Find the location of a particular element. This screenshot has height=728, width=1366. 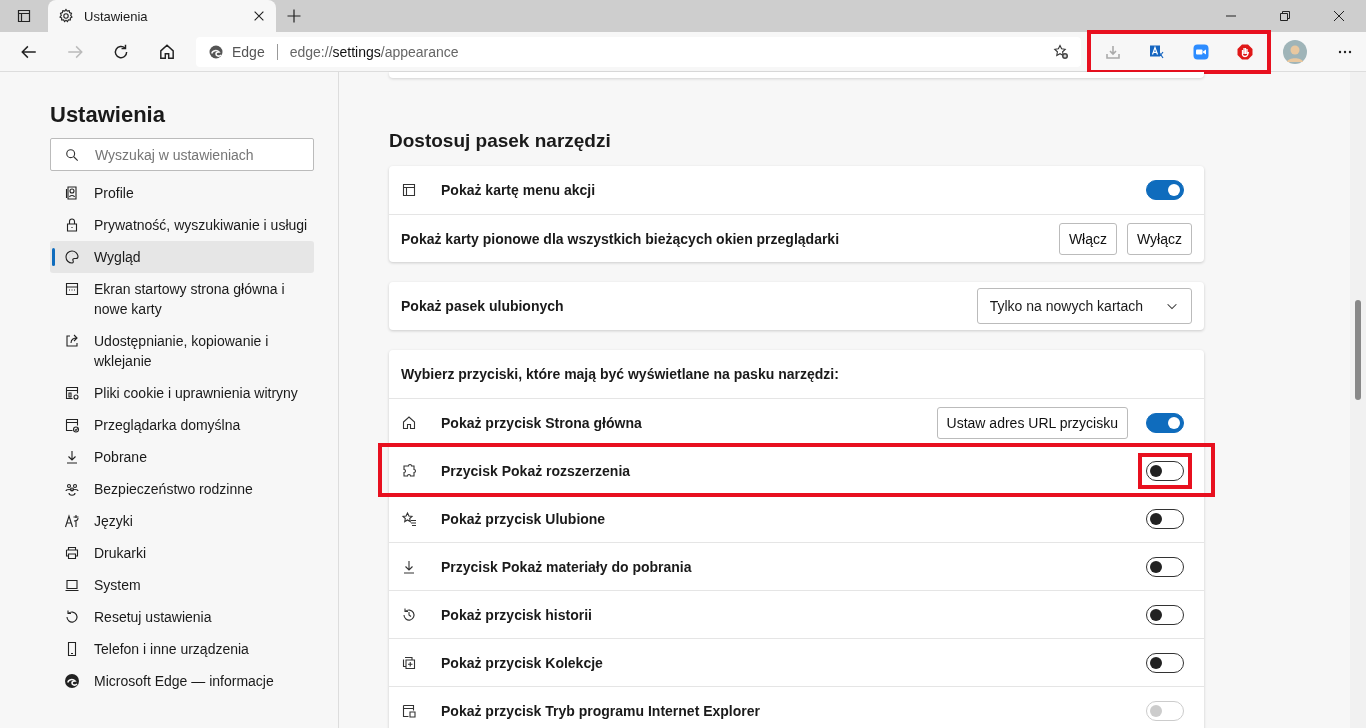

sidebar-item: Prywatność, wyszukiwanie i usługi is located at coordinates (182, 225).